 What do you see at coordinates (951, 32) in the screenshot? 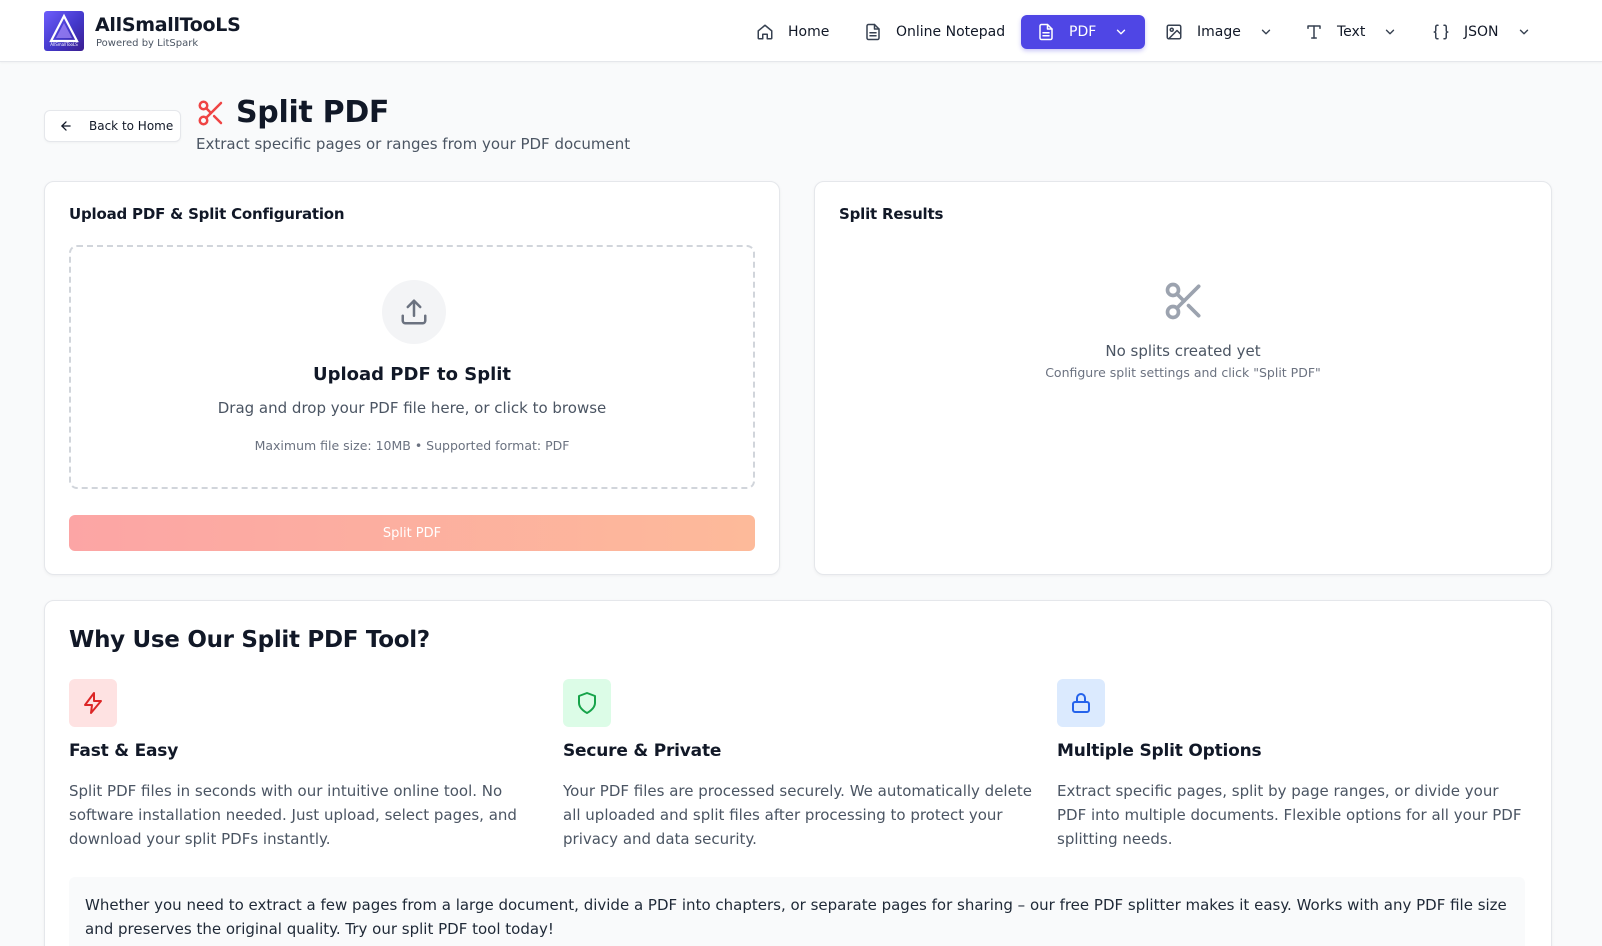
I see `nav-online-notepad-label: Online Notepad` at bounding box center [951, 32].